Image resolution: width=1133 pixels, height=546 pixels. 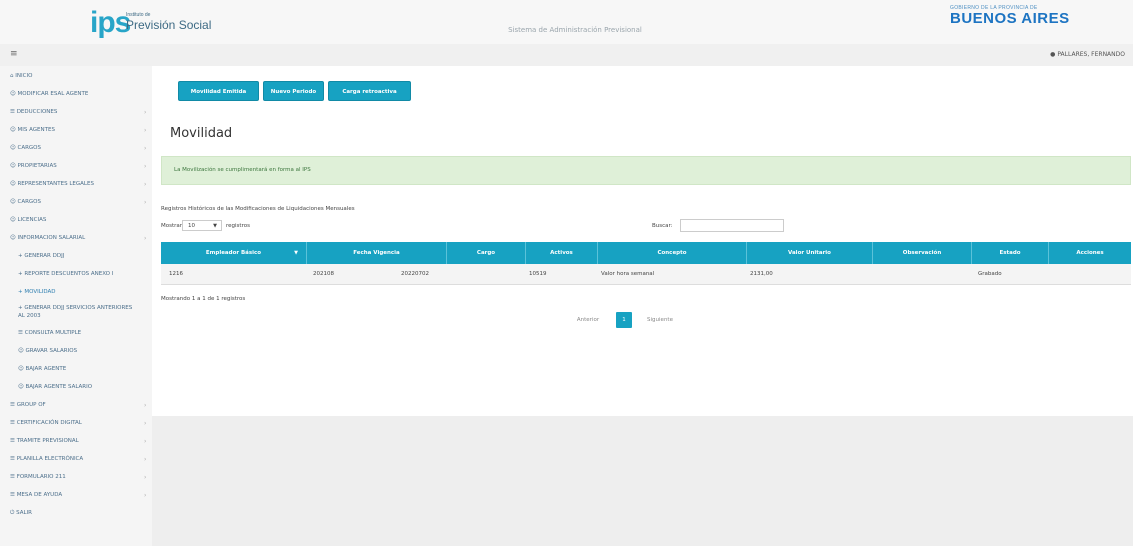 I want to click on sidebar-item-label: ☰ DEDUCCIONES, so click(x=33, y=112).